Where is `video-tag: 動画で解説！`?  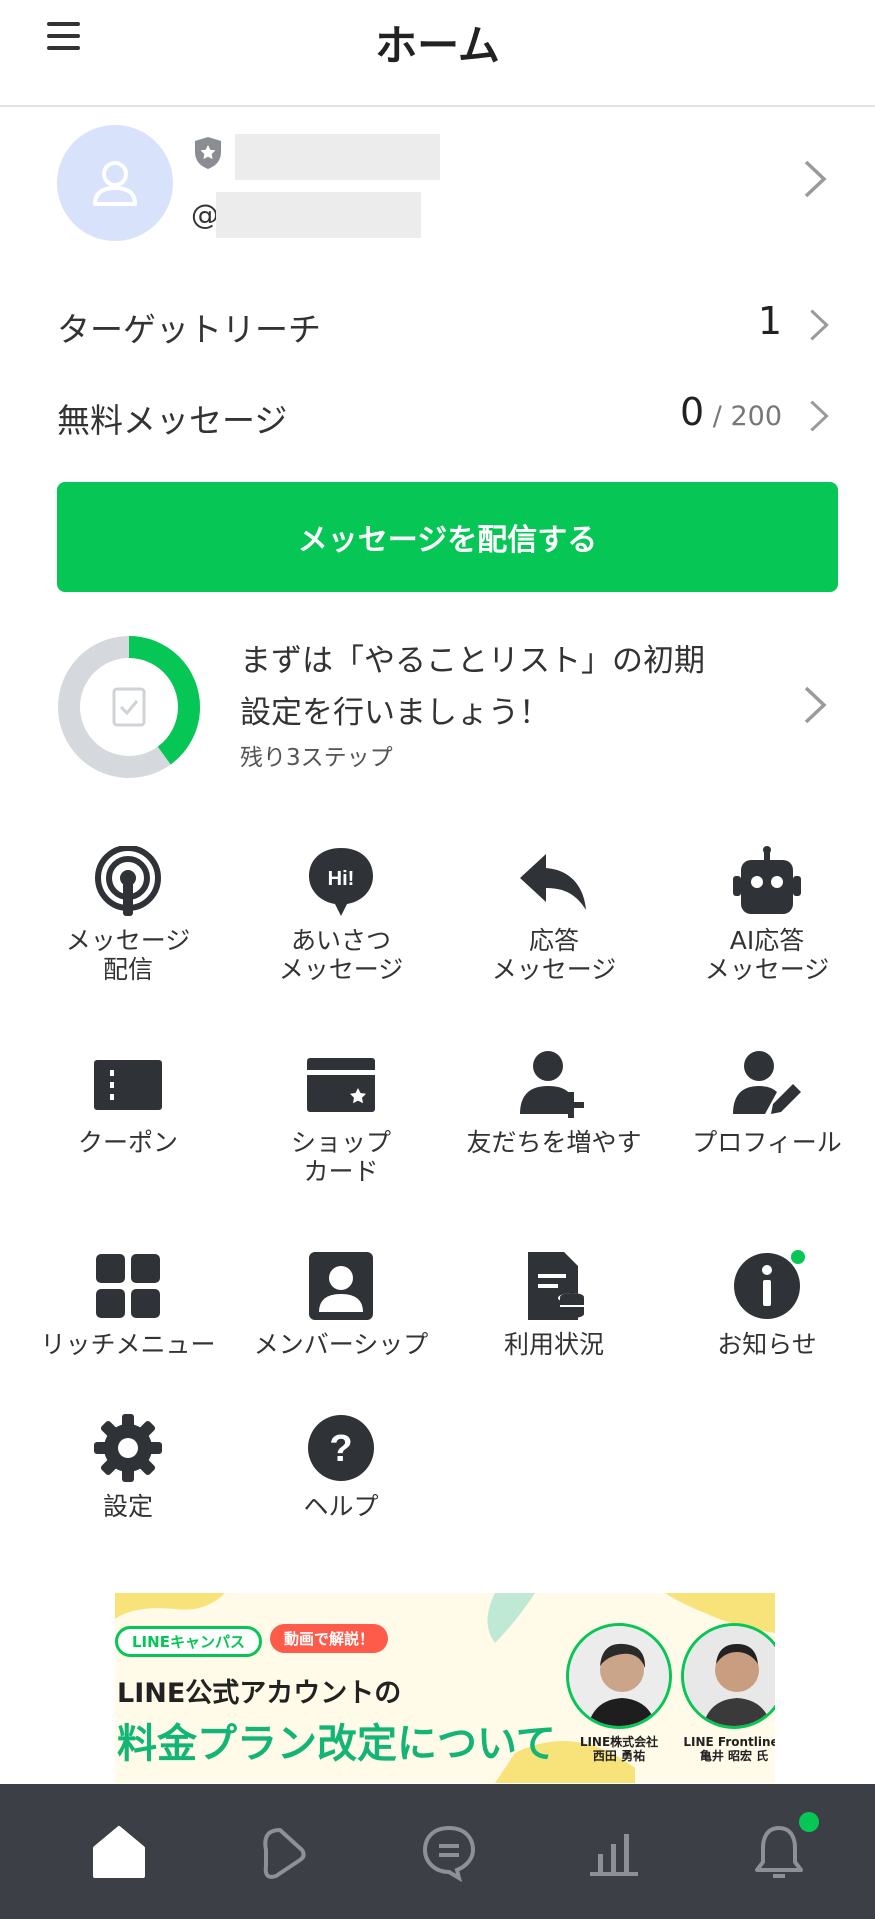 video-tag: 動画で解説！ is located at coordinates (329, 1638).